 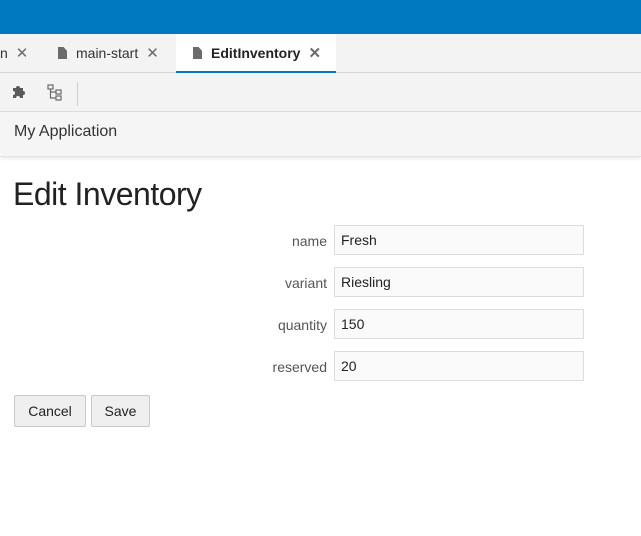 I want to click on page-title: Edit Inventory, so click(x=107, y=194).